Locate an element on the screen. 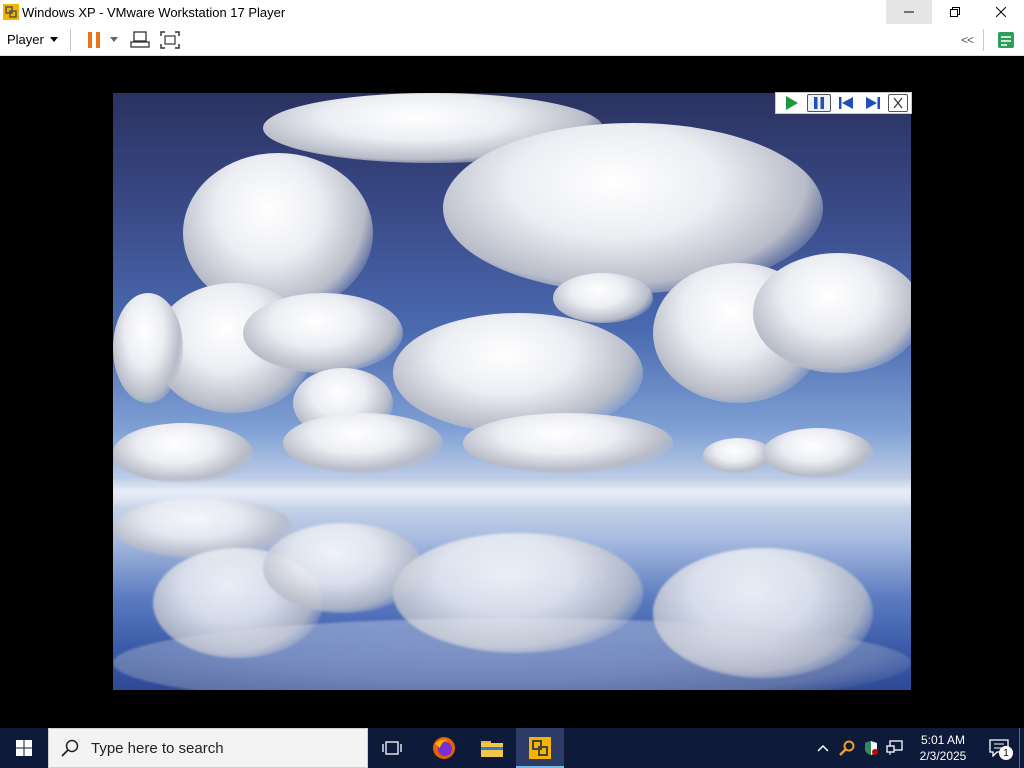 This screenshot has width=1024, height=768. show-hidden-icons-button is located at coordinates (823, 748).